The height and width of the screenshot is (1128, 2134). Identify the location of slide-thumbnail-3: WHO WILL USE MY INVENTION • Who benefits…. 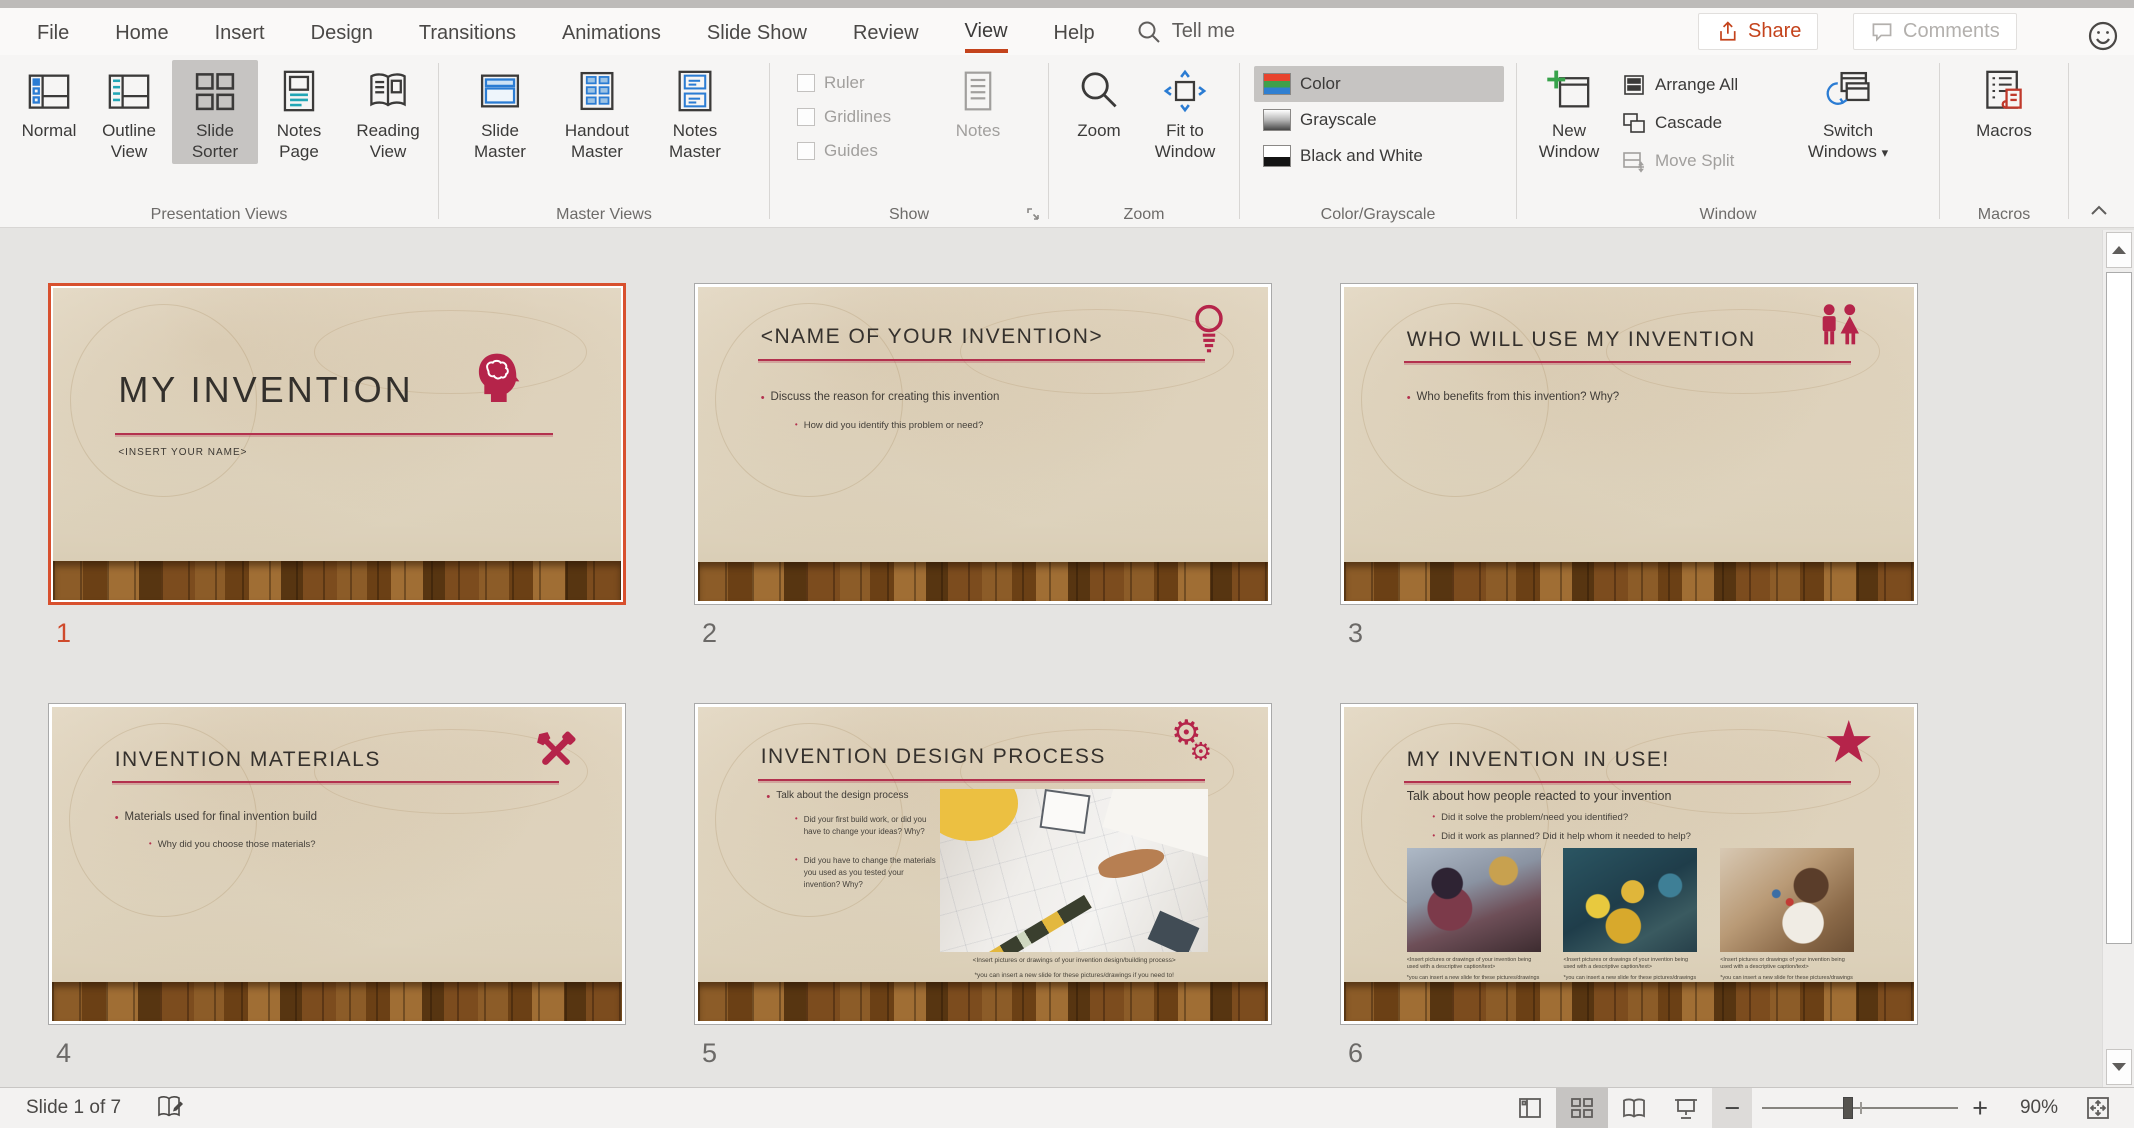
(1629, 444).